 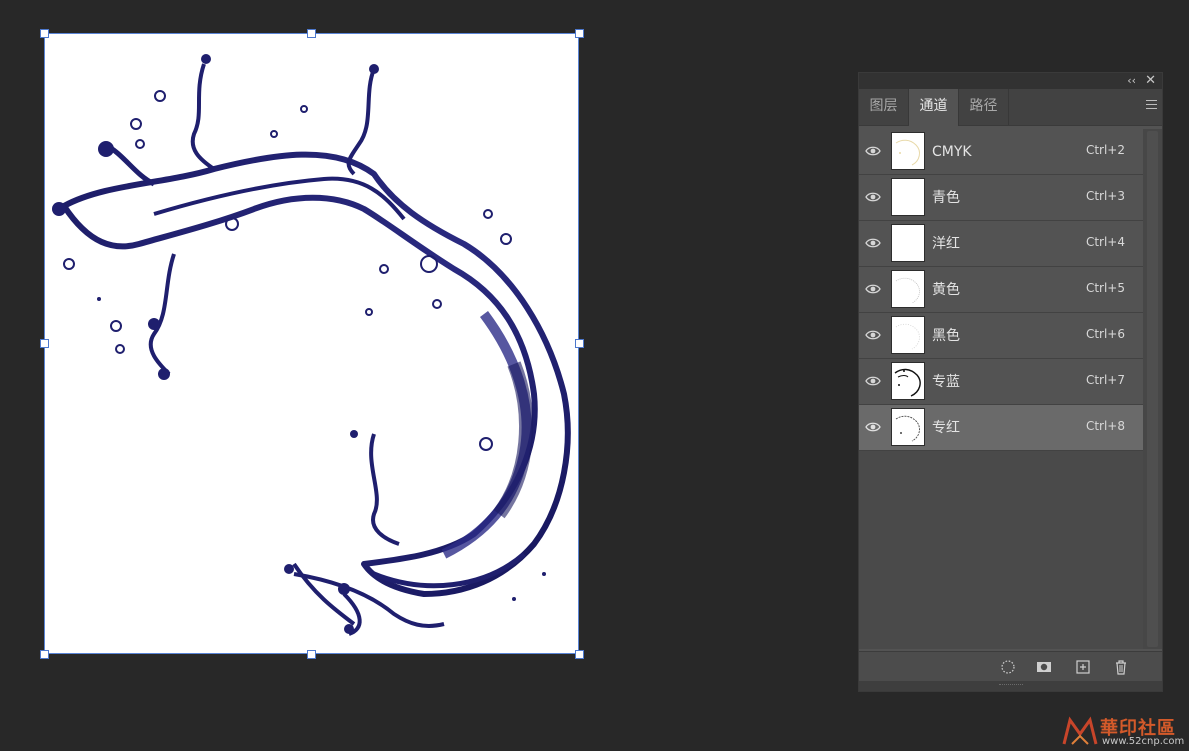 What do you see at coordinates (952, 152) in the screenshot?
I see `channel-name: CMYK` at bounding box center [952, 152].